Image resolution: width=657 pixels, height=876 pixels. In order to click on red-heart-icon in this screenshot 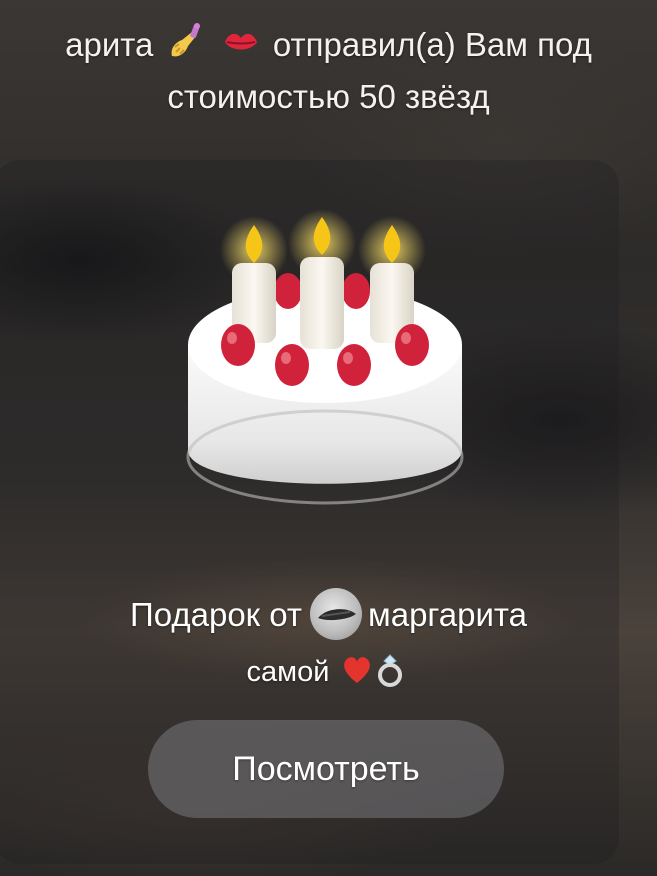, I will do `click(357, 676)`.